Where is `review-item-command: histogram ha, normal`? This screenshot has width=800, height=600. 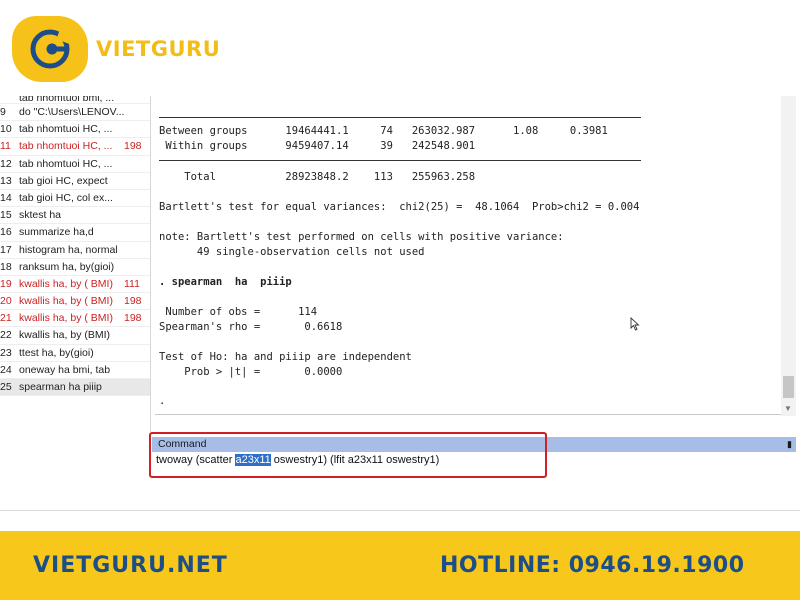 review-item-command: histogram ha, normal is located at coordinates (68, 249).